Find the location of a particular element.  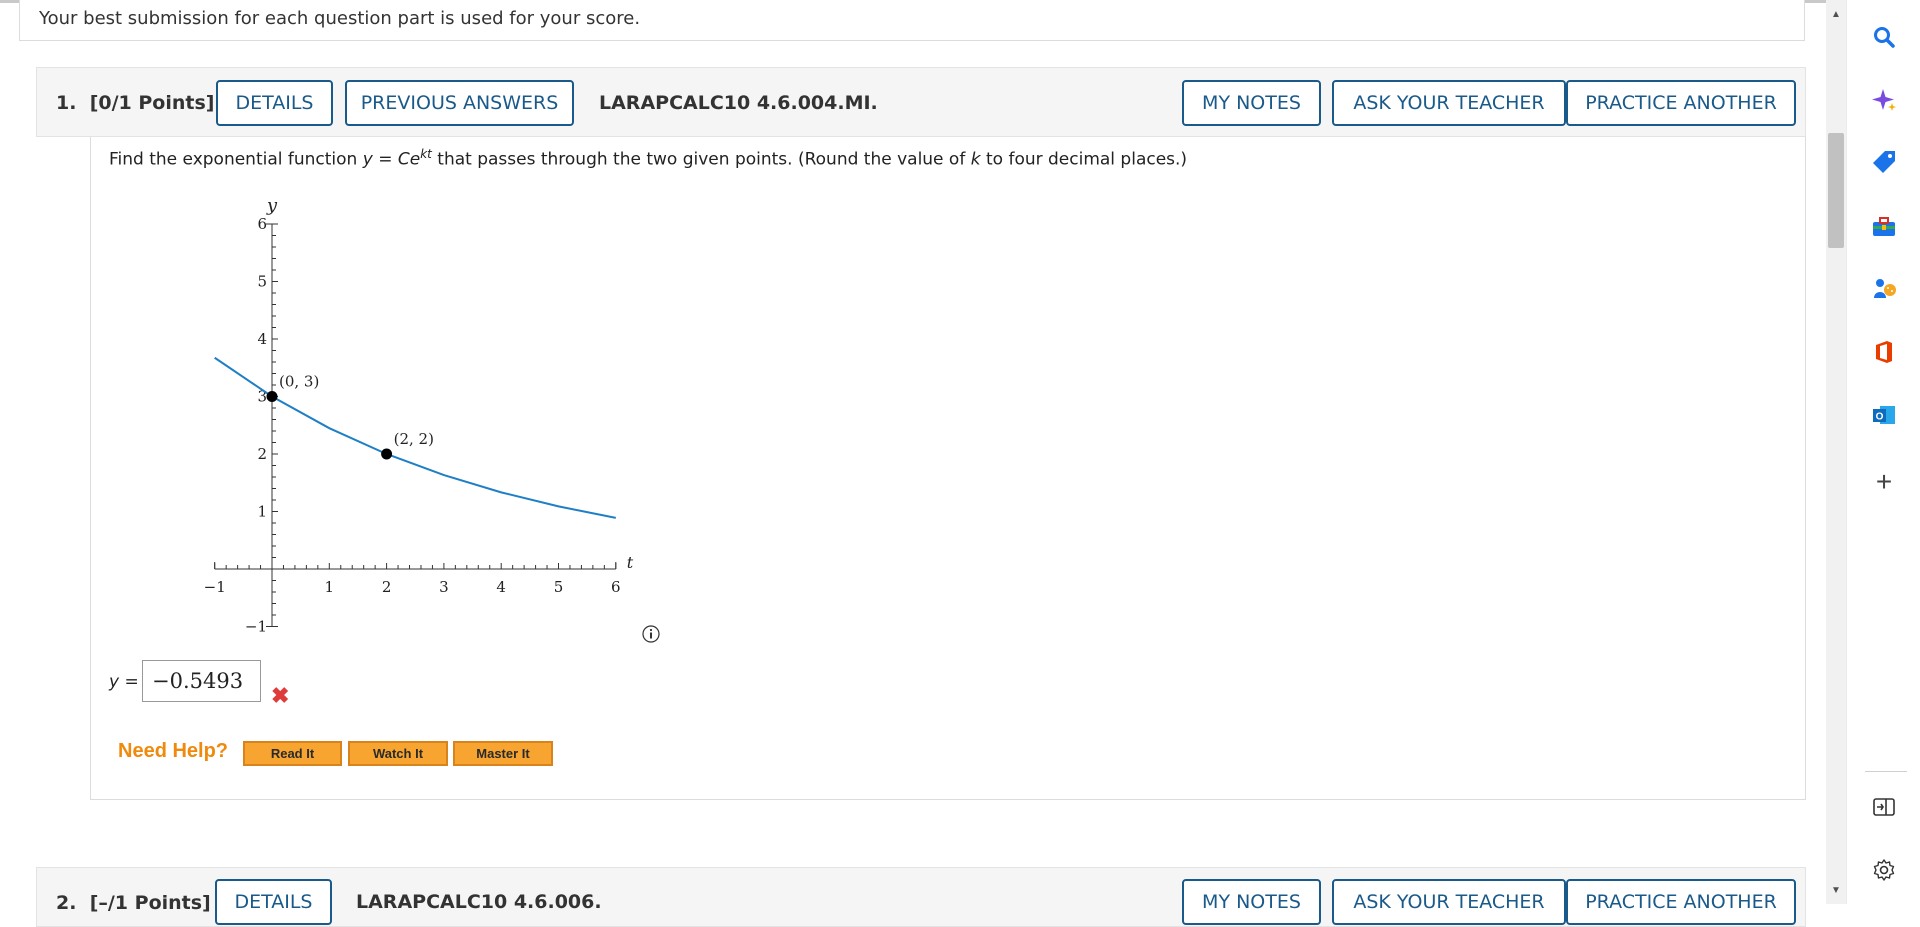

svg-text: O is located at coordinates (1880, 417).